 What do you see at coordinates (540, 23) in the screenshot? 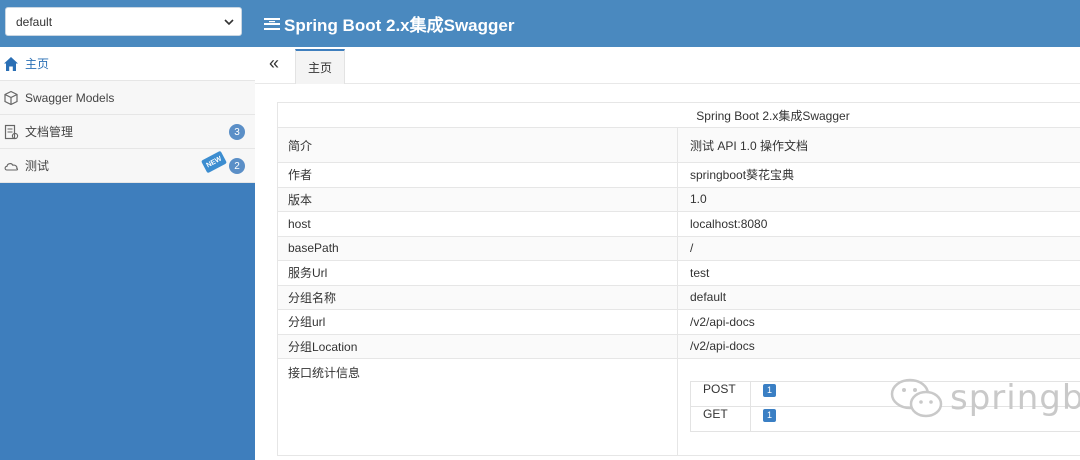
I see `top-header: default Spring Boot 2.x集成Swagger` at bounding box center [540, 23].